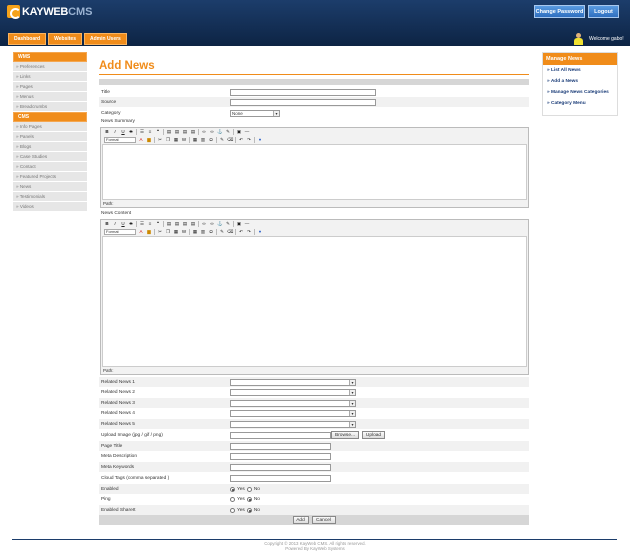 This screenshot has width=630, height=558. Describe the element at coordinates (249, 499) in the screenshot. I see `ping-no-radio` at that location.